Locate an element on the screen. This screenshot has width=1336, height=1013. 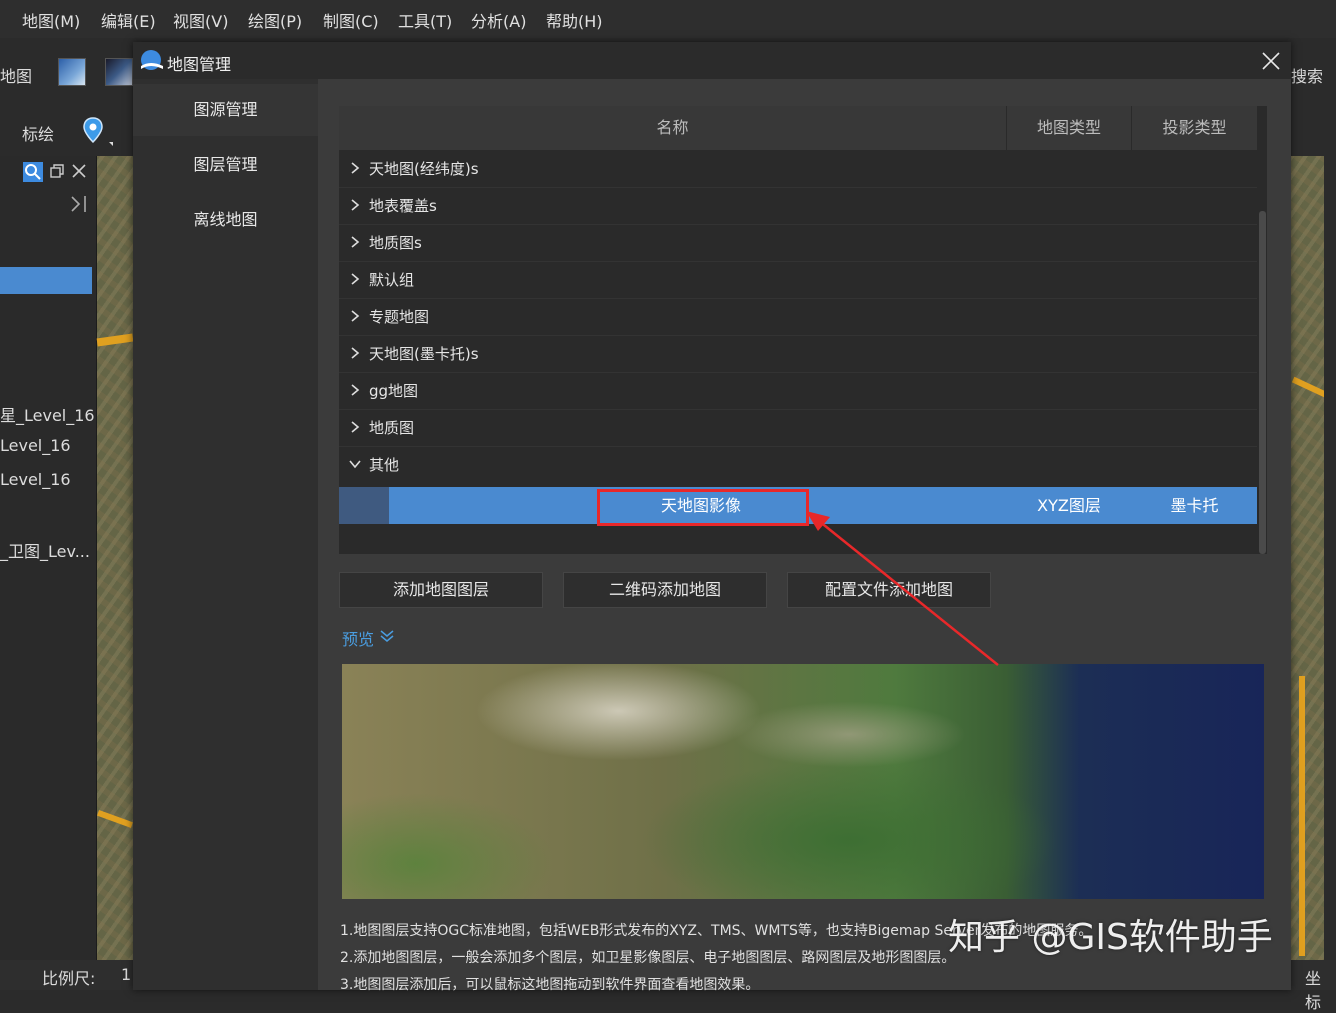
restore-icon is located at coordinates (57, 171).